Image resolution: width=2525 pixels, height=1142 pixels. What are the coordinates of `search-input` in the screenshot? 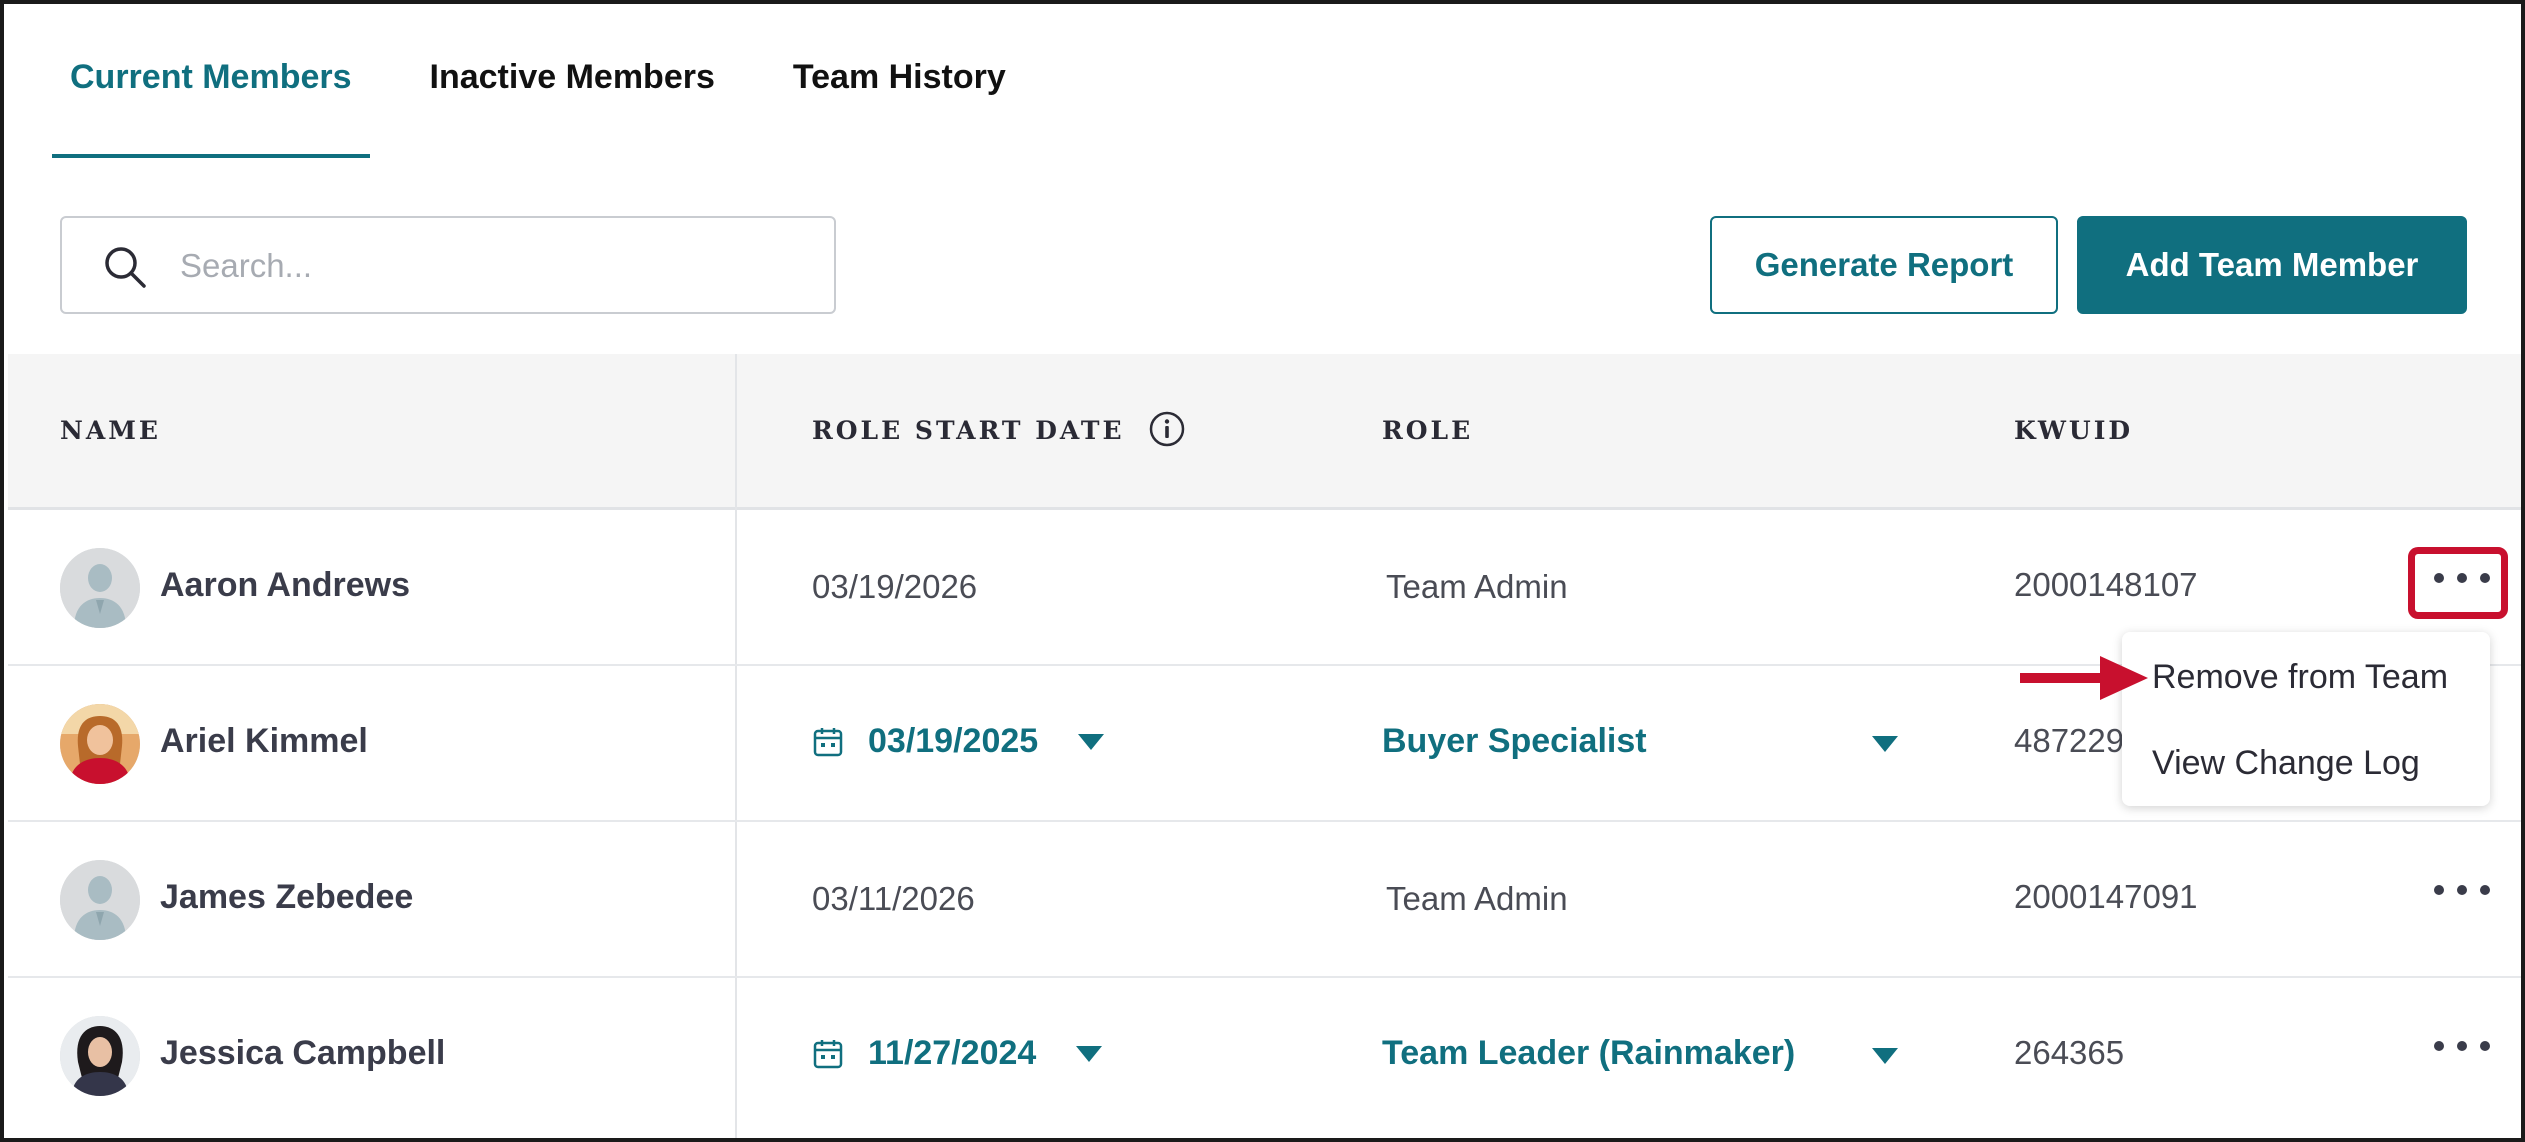 It's located at (490, 266).